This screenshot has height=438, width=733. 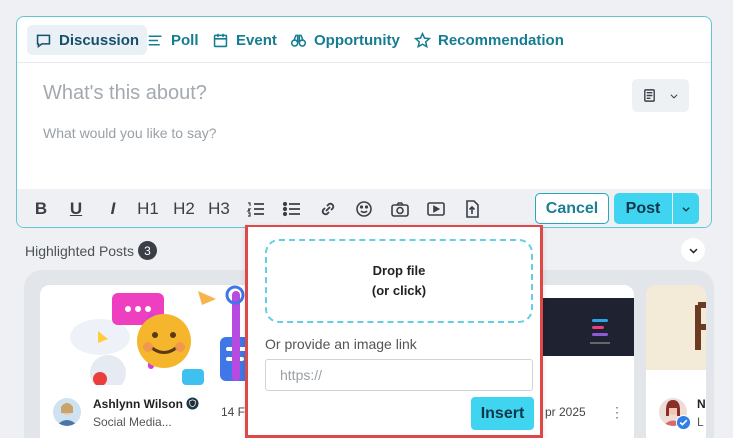 What do you see at coordinates (700, 422) in the screenshot?
I see `author-role: L` at bounding box center [700, 422].